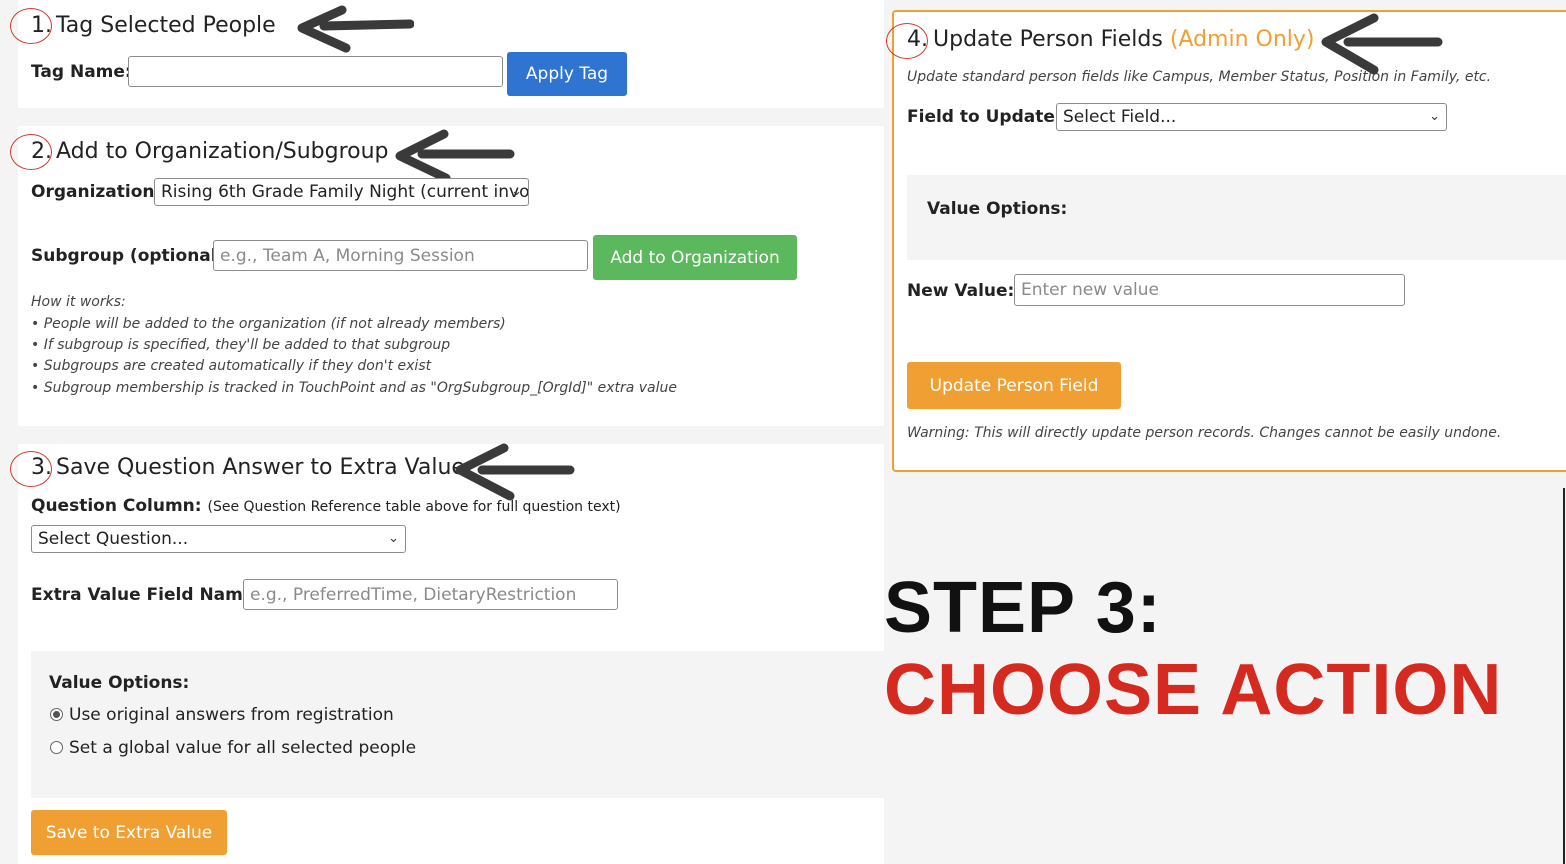  I want to click on radio-button, so click(56, 747).